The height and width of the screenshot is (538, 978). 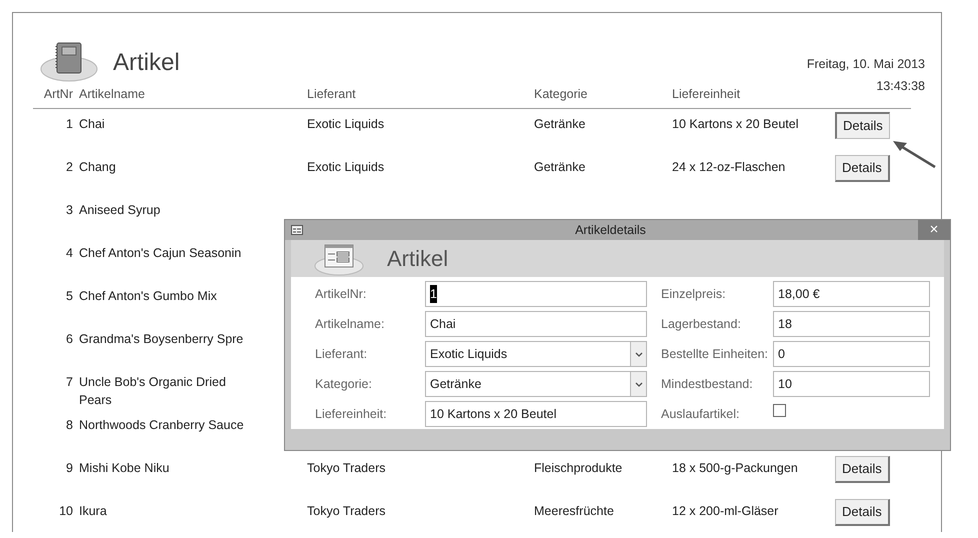 What do you see at coordinates (69, 123) in the screenshot?
I see `article-number: 1` at bounding box center [69, 123].